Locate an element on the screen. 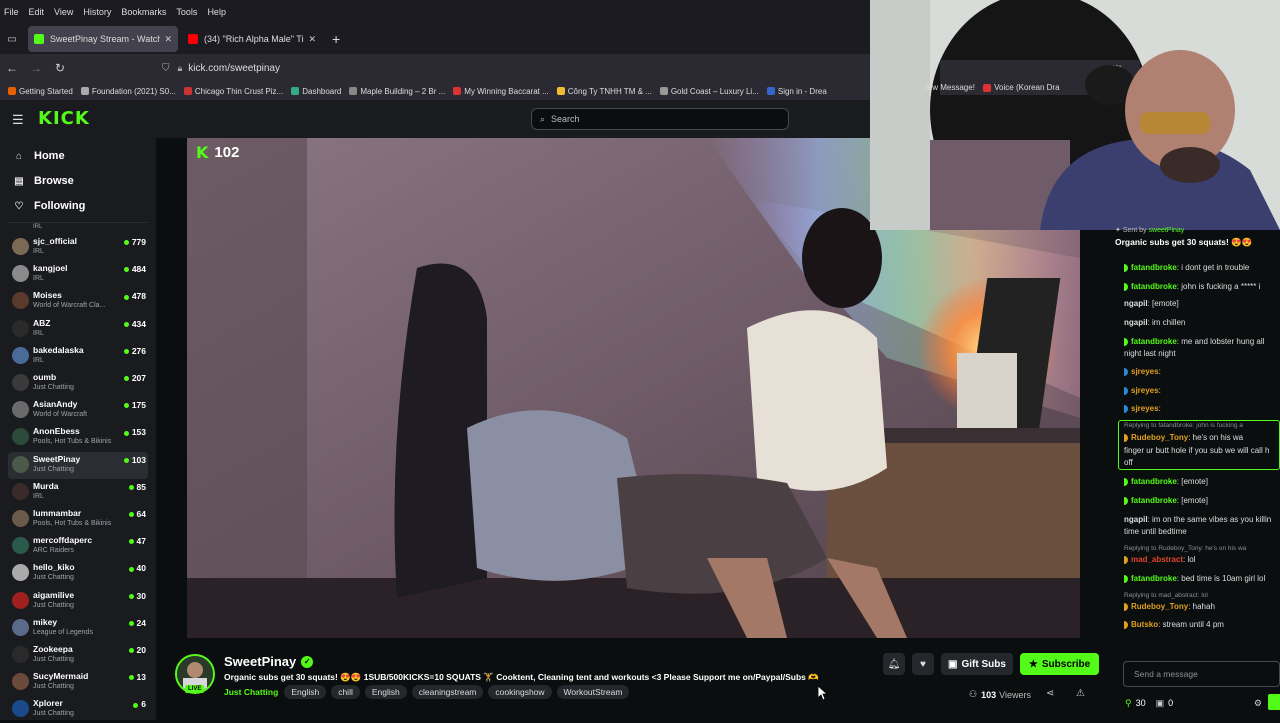  sidebar-channel-mercoffdaperc: mercoffdaperc ARC Raiders 47 is located at coordinates (78, 546).